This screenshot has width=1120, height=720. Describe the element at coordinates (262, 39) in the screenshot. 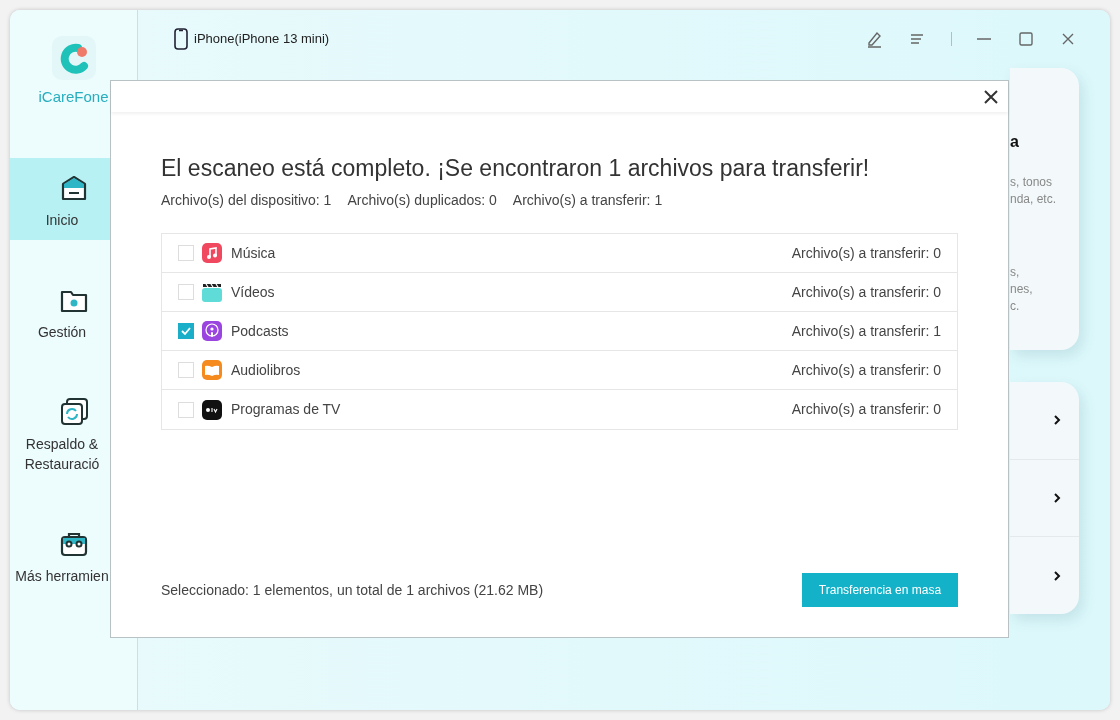

I see `device-name: iPhone(iPhone 13 mini)` at that location.